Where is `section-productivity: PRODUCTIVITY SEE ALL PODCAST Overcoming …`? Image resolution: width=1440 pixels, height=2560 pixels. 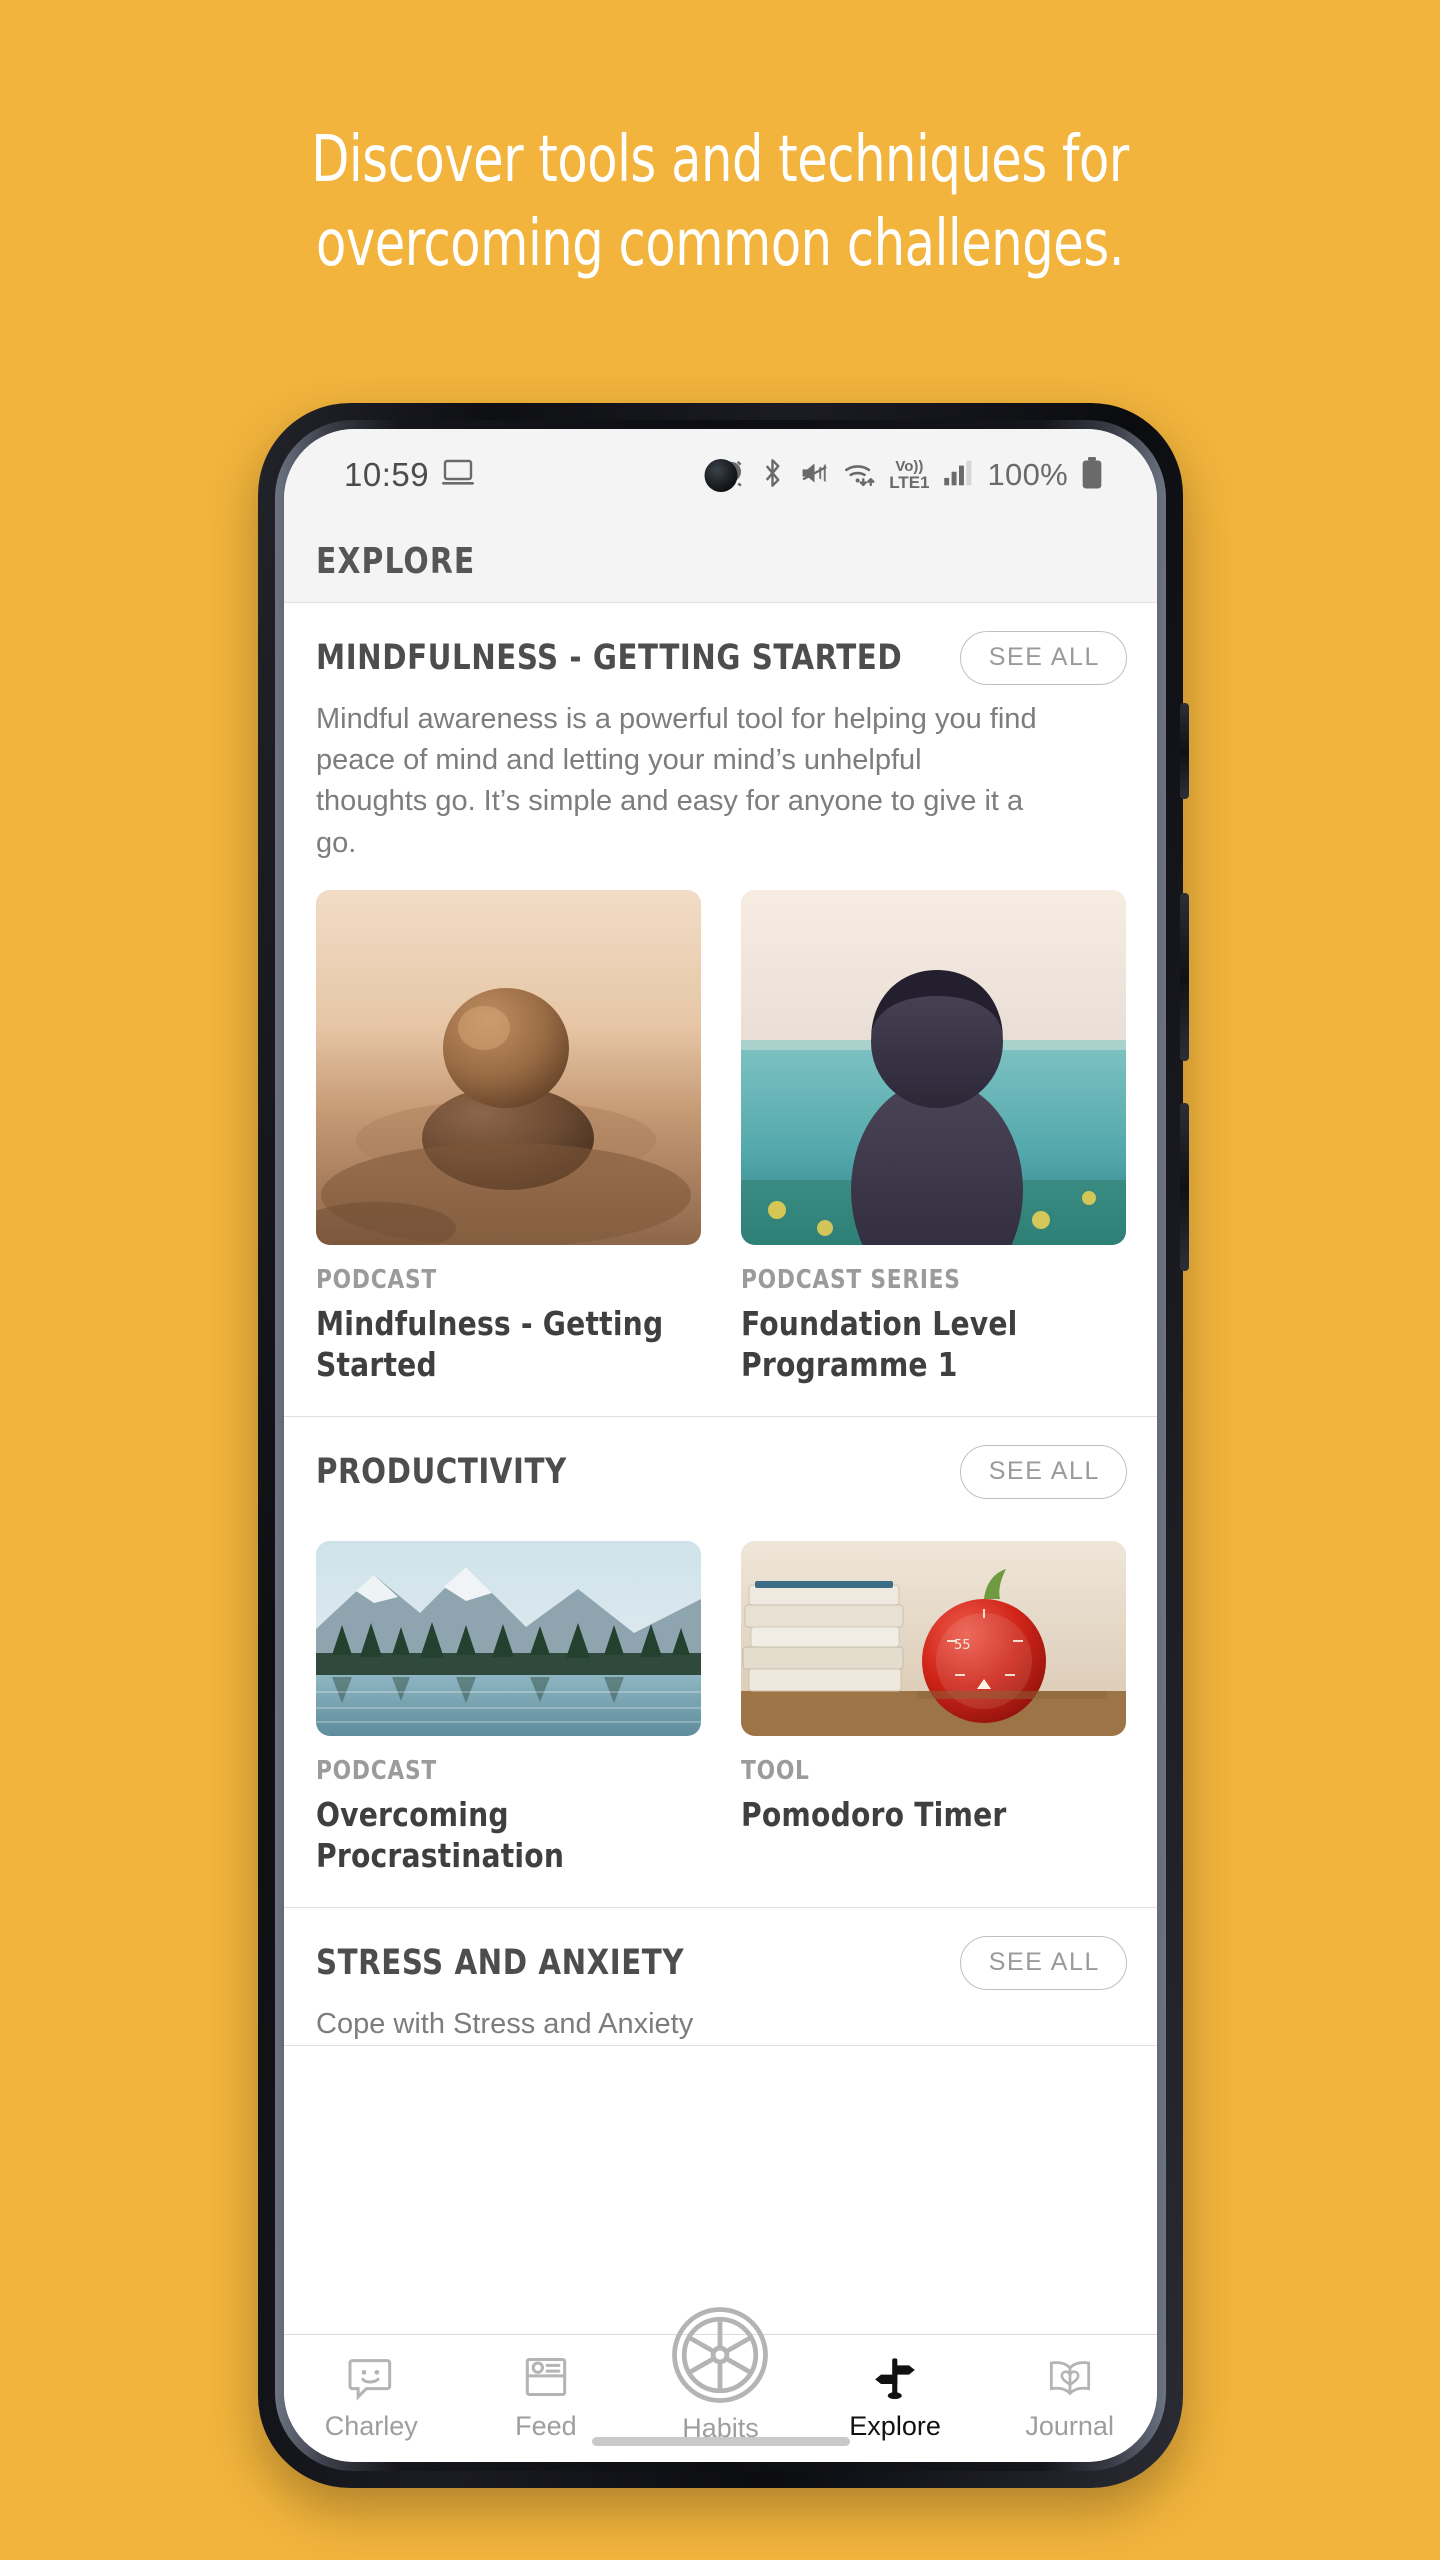 section-productivity: PRODUCTIVITY SEE ALL PODCAST Overcoming … is located at coordinates (720, 1662).